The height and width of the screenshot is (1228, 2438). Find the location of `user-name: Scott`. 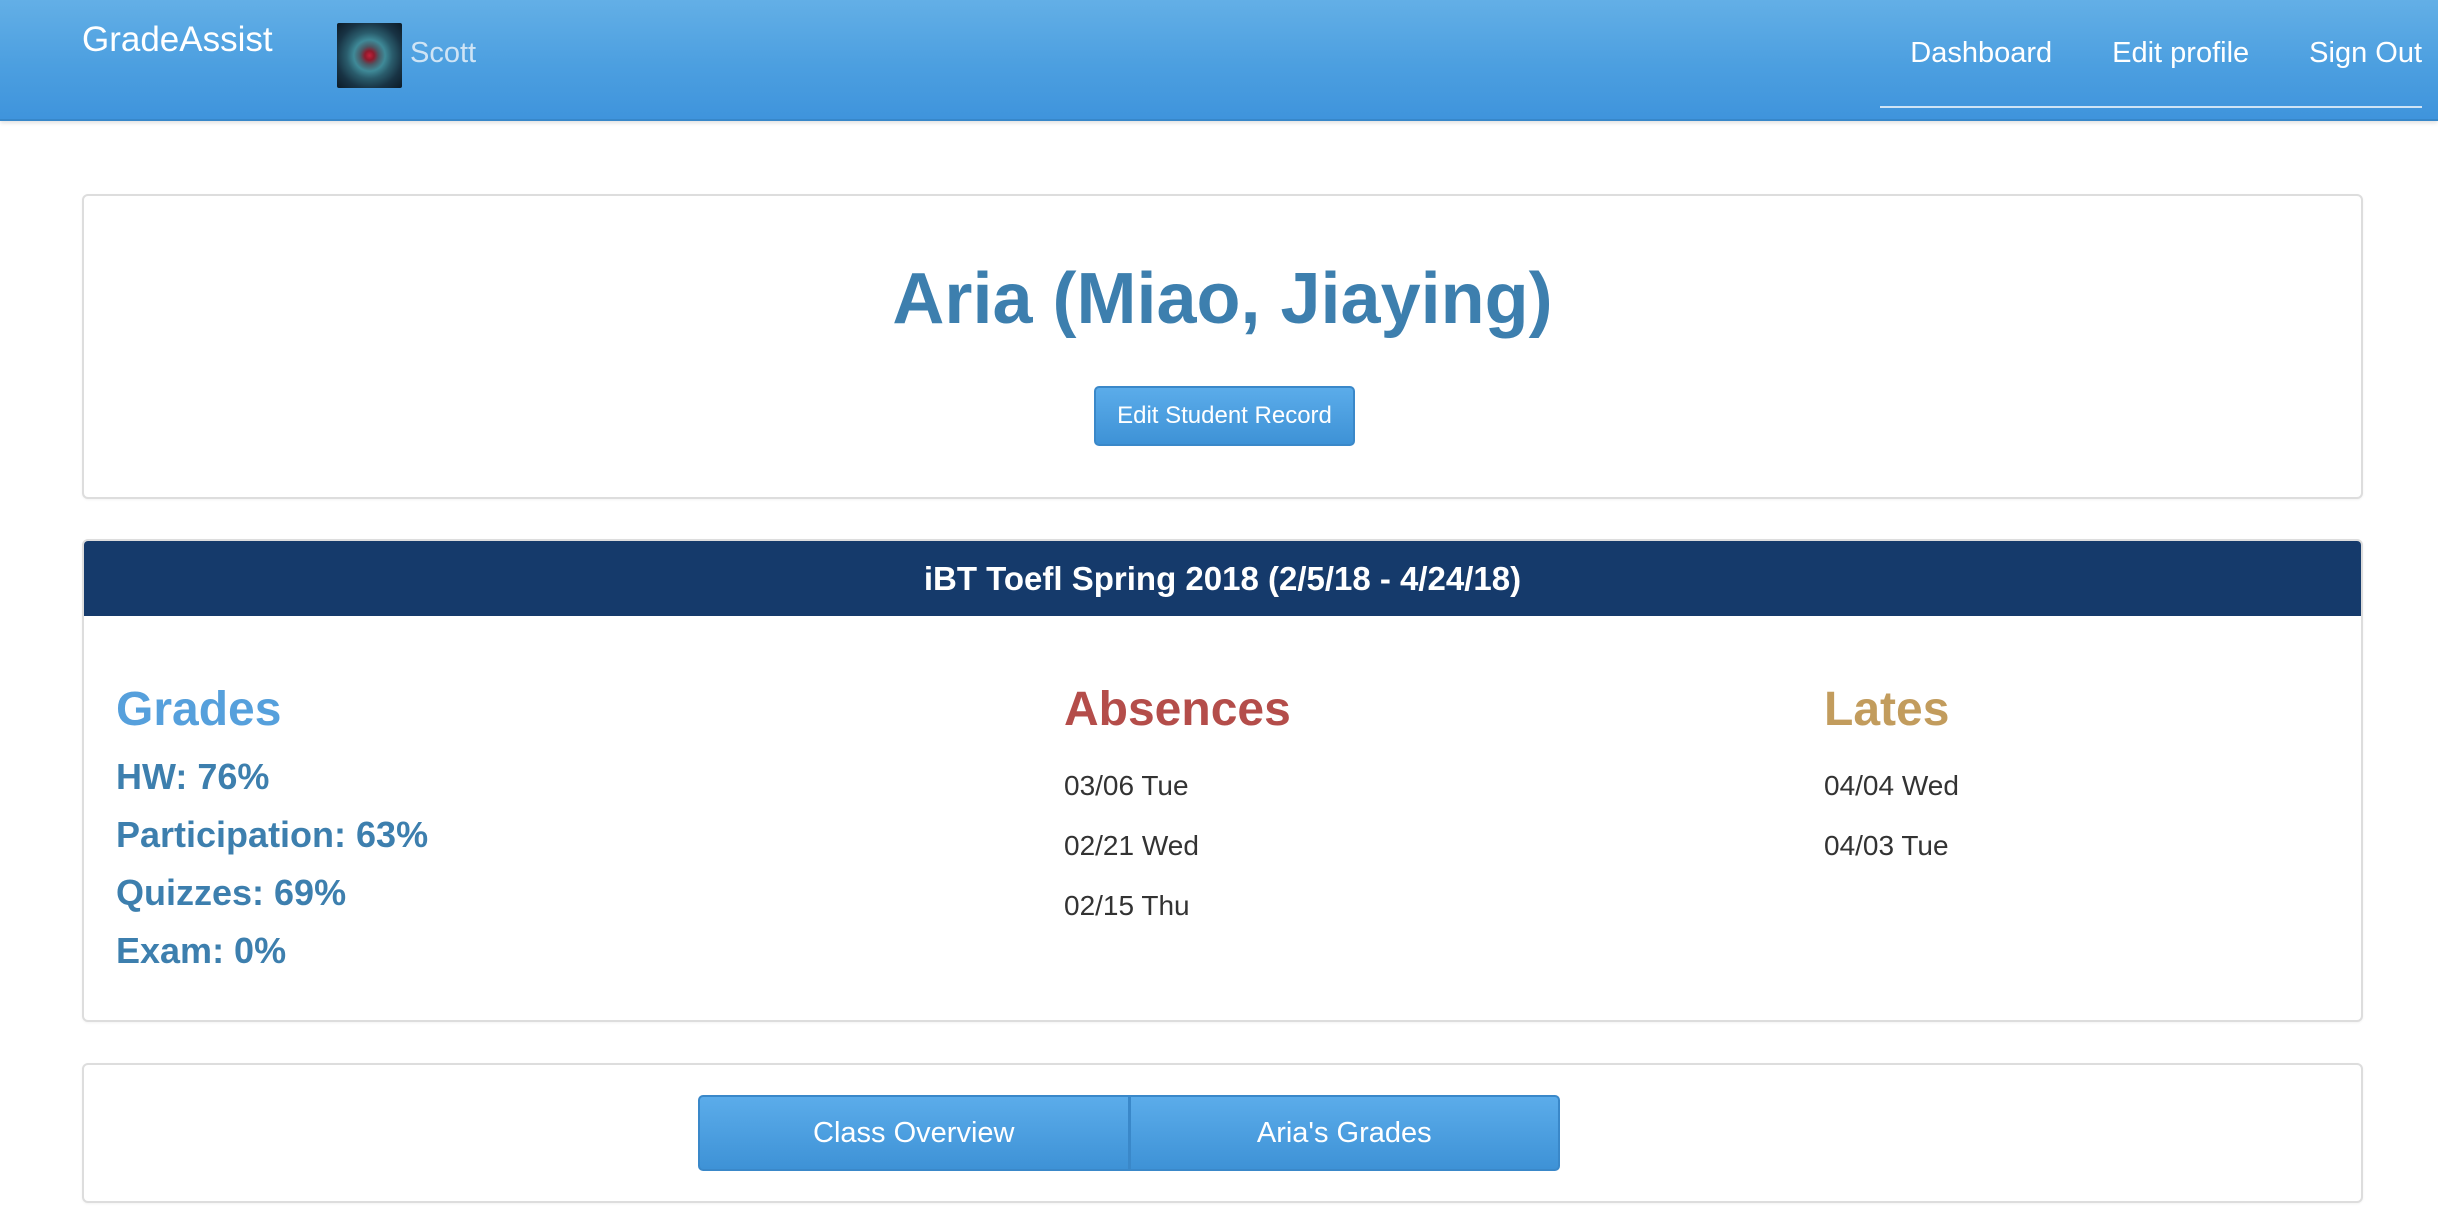

user-name: Scott is located at coordinates (443, 53).